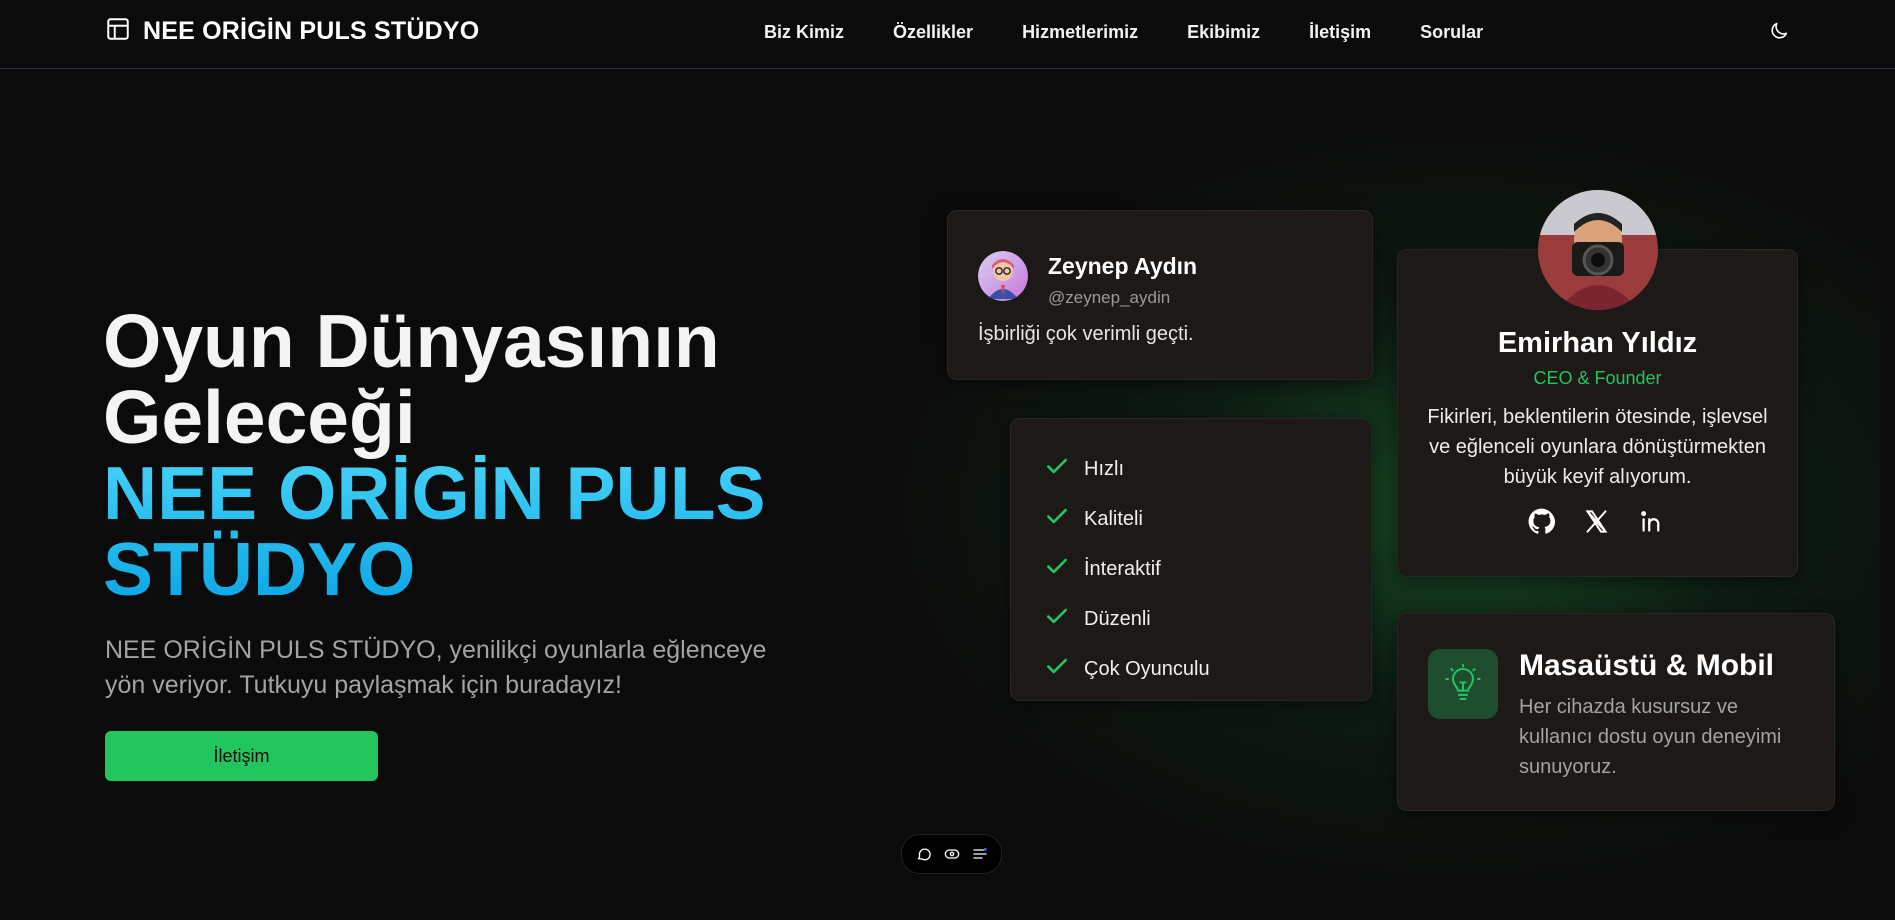  I want to click on testimonial-handle: @zeynep_aydin, so click(1109, 297).